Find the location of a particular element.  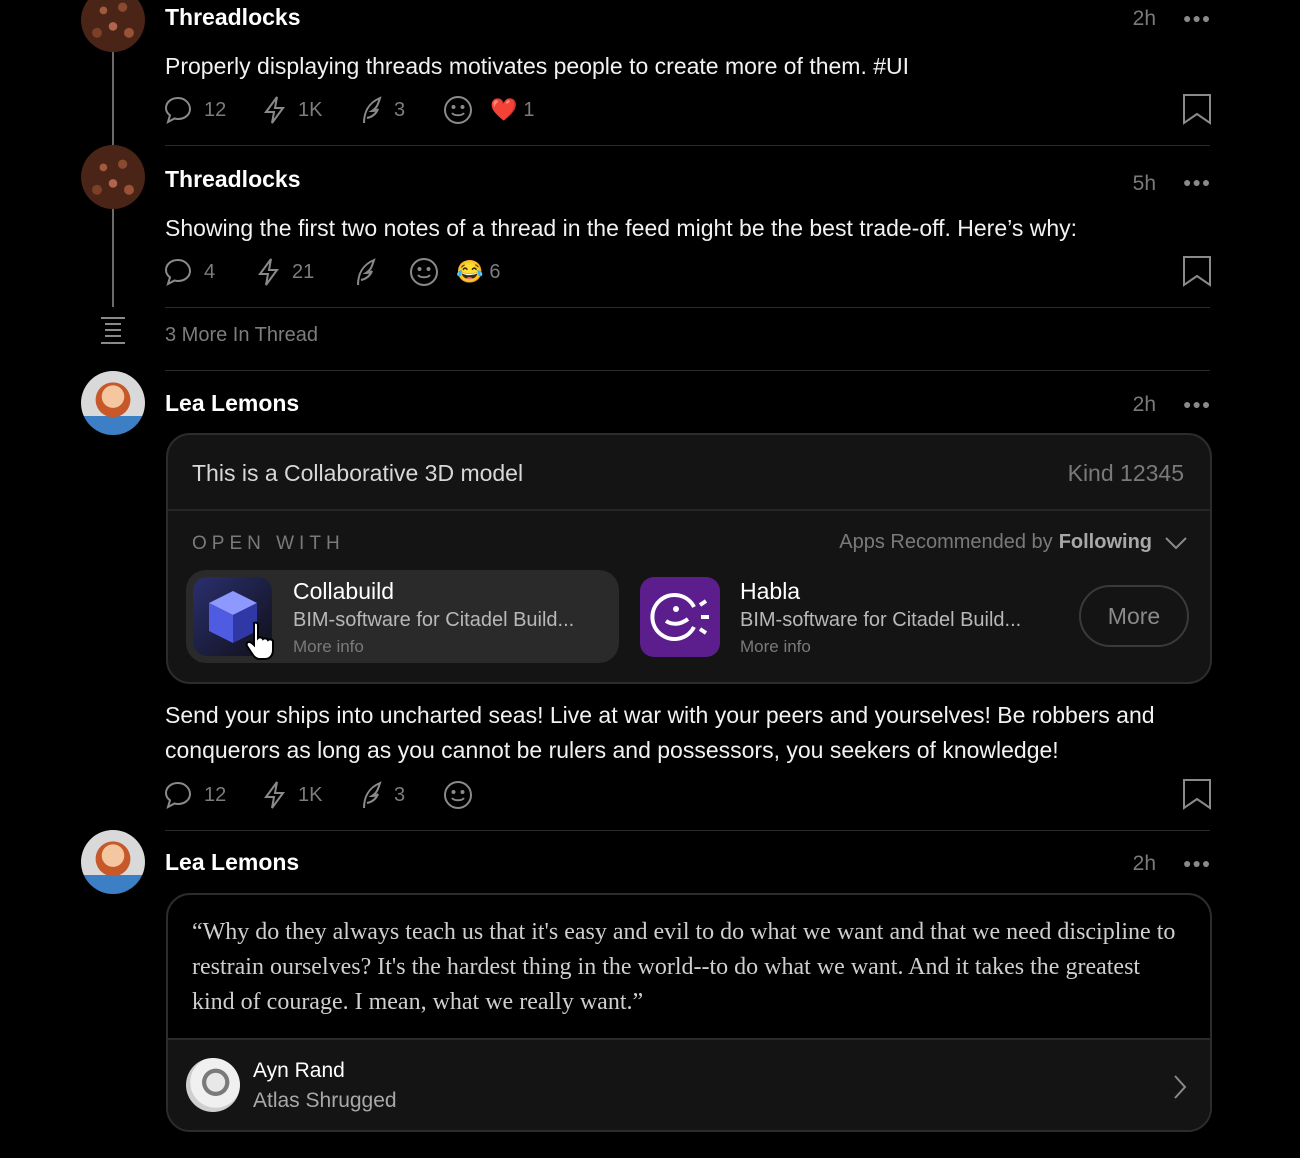

zap-button: 21 is located at coordinates (302, 272).